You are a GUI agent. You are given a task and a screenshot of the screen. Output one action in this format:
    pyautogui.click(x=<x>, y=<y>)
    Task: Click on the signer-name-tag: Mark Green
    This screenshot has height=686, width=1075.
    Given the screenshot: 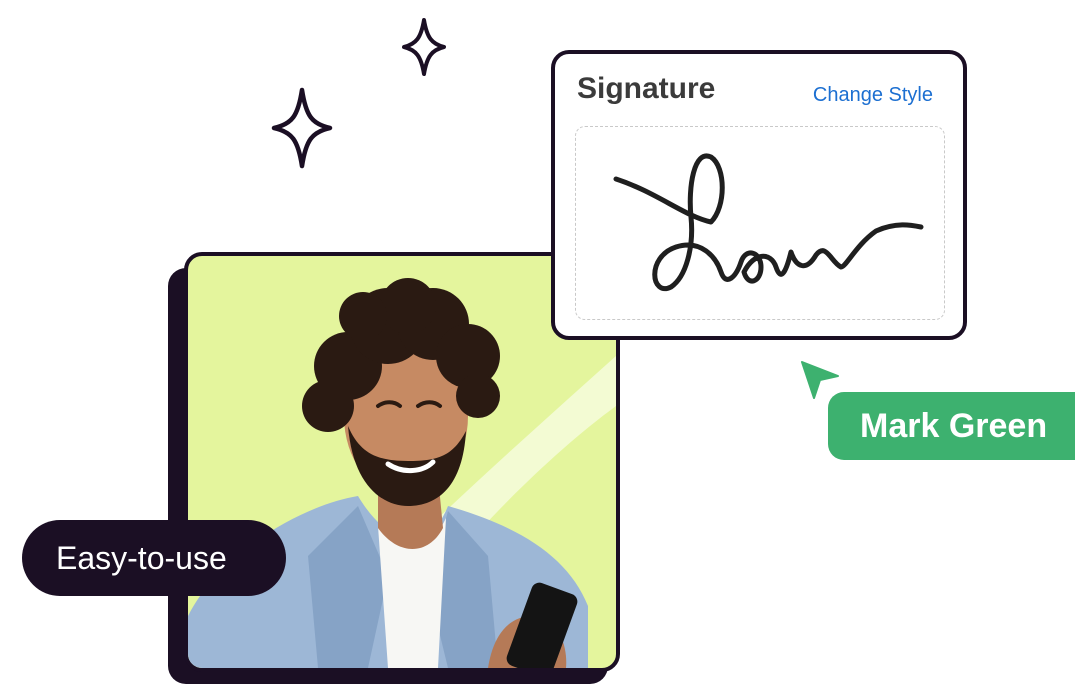 What is the action you would take?
    pyautogui.click(x=951, y=426)
    